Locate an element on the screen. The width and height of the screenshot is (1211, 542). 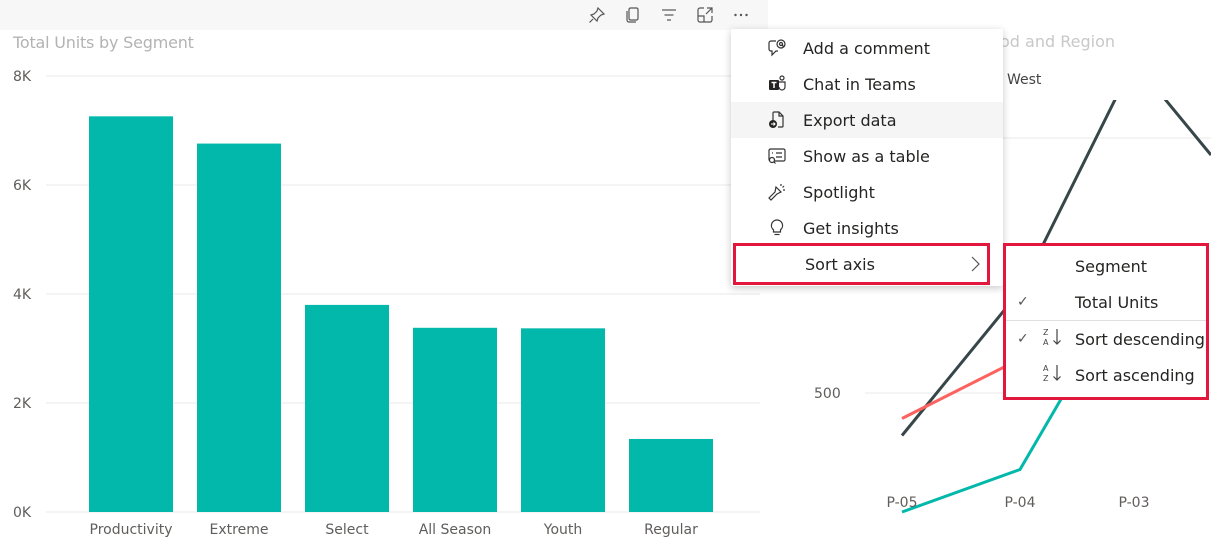
menu-item-chat-in-teams: Chat in Teams is located at coordinates (867, 84).